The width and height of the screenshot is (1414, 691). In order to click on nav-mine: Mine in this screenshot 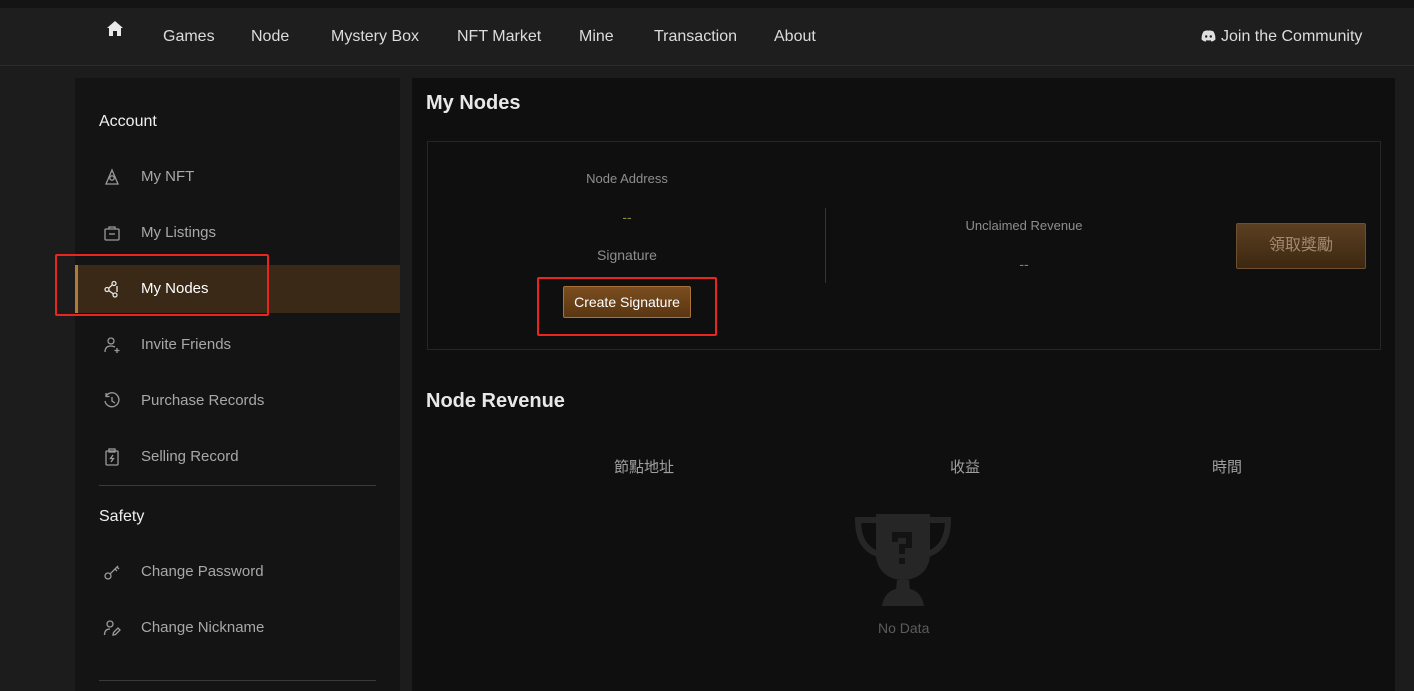, I will do `click(596, 37)`.